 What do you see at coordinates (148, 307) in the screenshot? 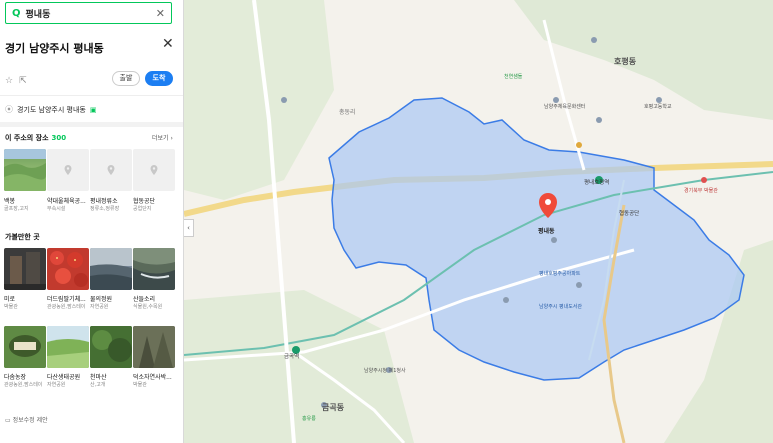
I see `recommend-sub-3: 식물원,수목원` at bounding box center [148, 307].